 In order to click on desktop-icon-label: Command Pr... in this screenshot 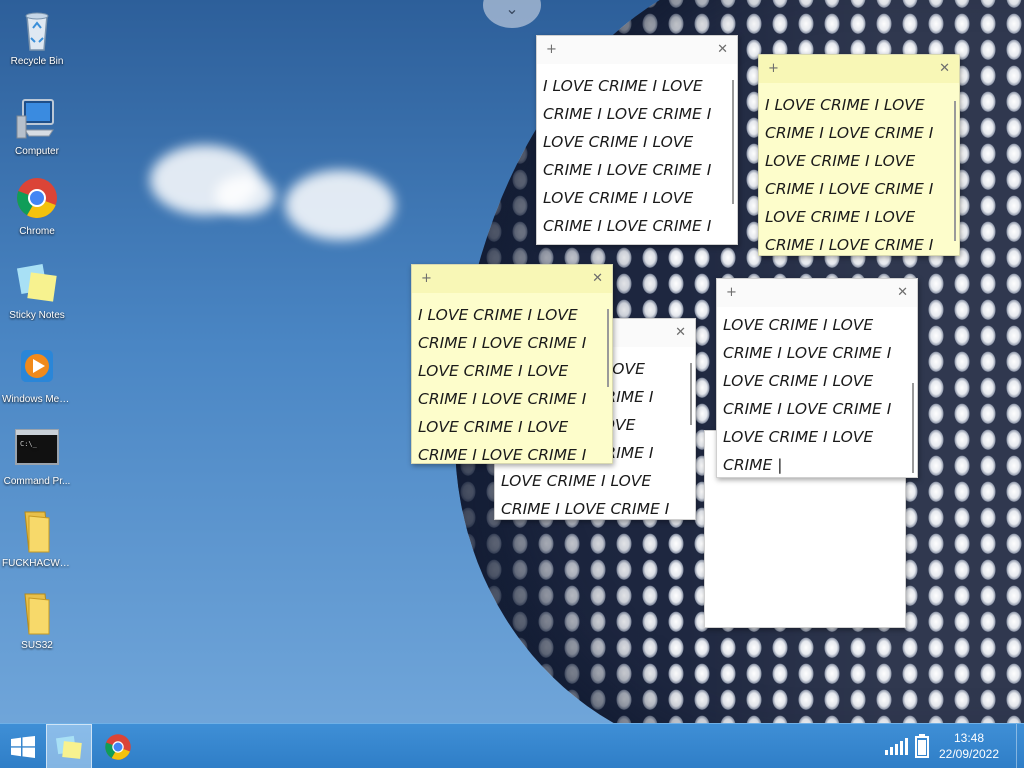, I will do `click(37, 481)`.